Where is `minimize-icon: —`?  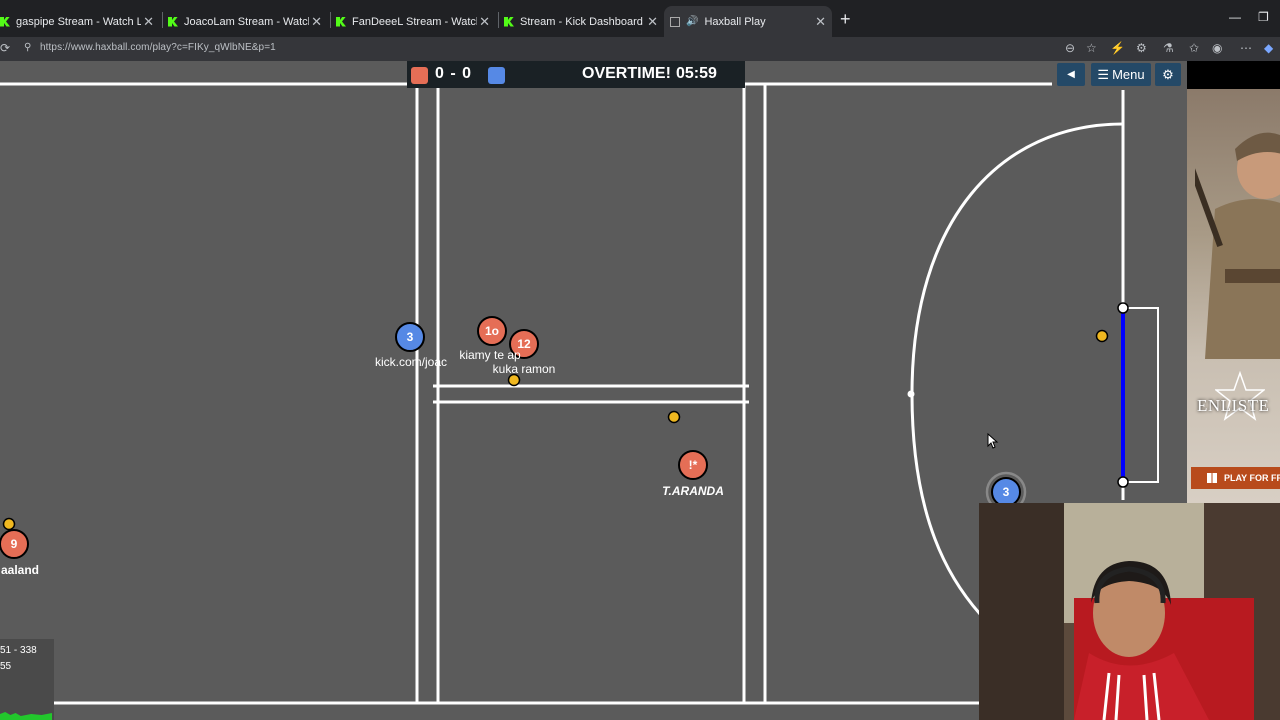
minimize-icon: — is located at coordinates (1235, 17).